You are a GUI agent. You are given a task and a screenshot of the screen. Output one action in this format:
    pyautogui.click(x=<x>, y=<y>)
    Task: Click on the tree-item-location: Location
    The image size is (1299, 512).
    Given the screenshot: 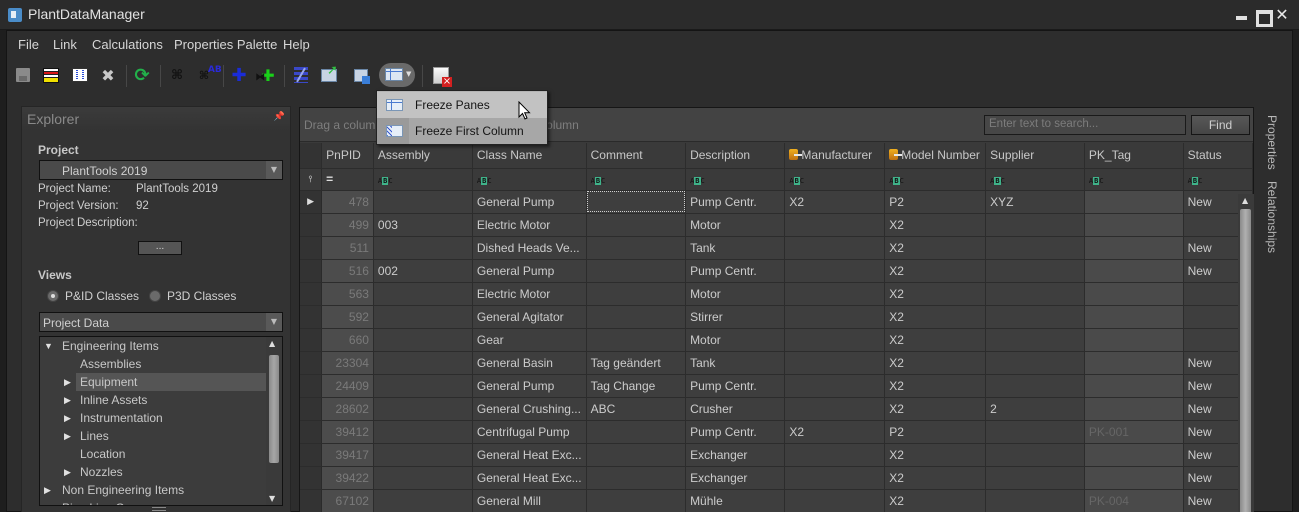 What is the action you would take?
    pyautogui.click(x=153, y=454)
    